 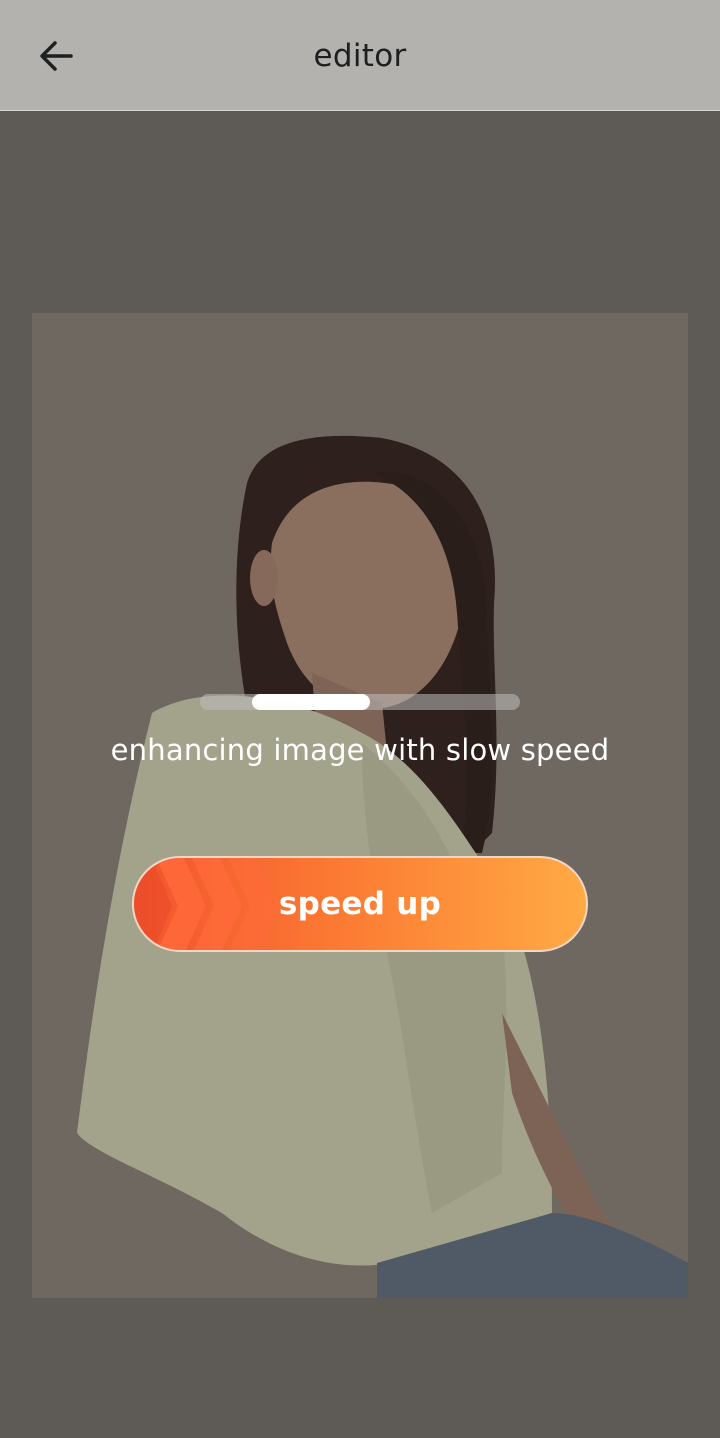 I want to click on speed-up-label: speed up, so click(x=360, y=904).